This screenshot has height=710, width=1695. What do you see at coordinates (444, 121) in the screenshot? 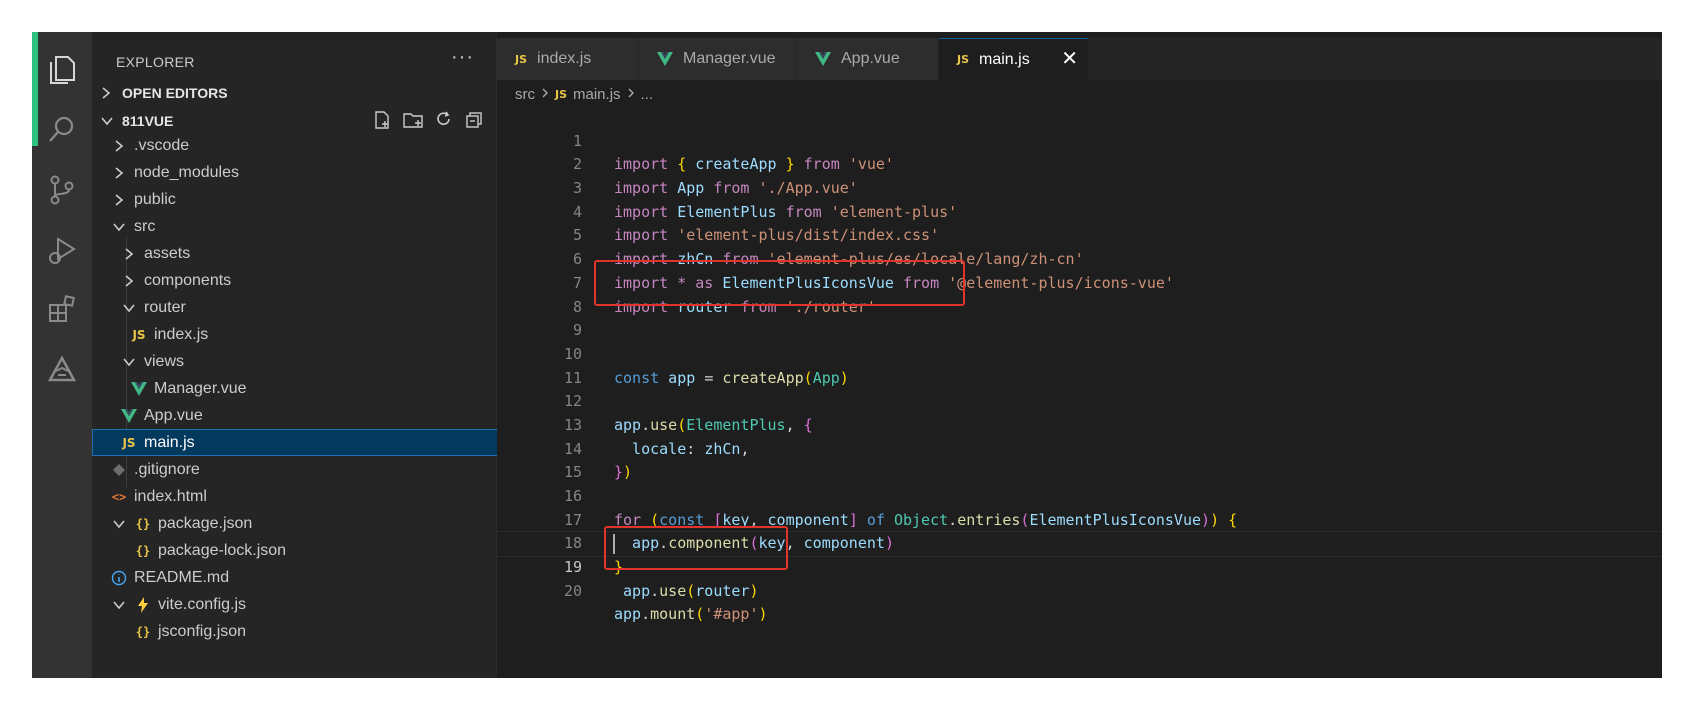
I see `refresh-icon` at bounding box center [444, 121].